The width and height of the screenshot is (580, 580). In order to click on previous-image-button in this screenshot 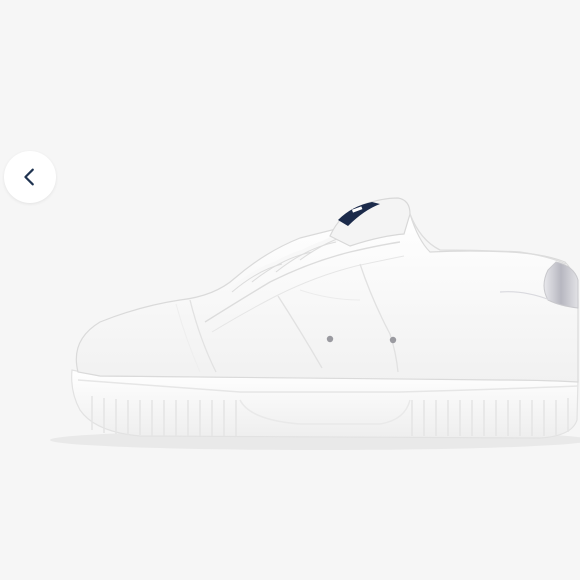, I will do `click(30, 177)`.